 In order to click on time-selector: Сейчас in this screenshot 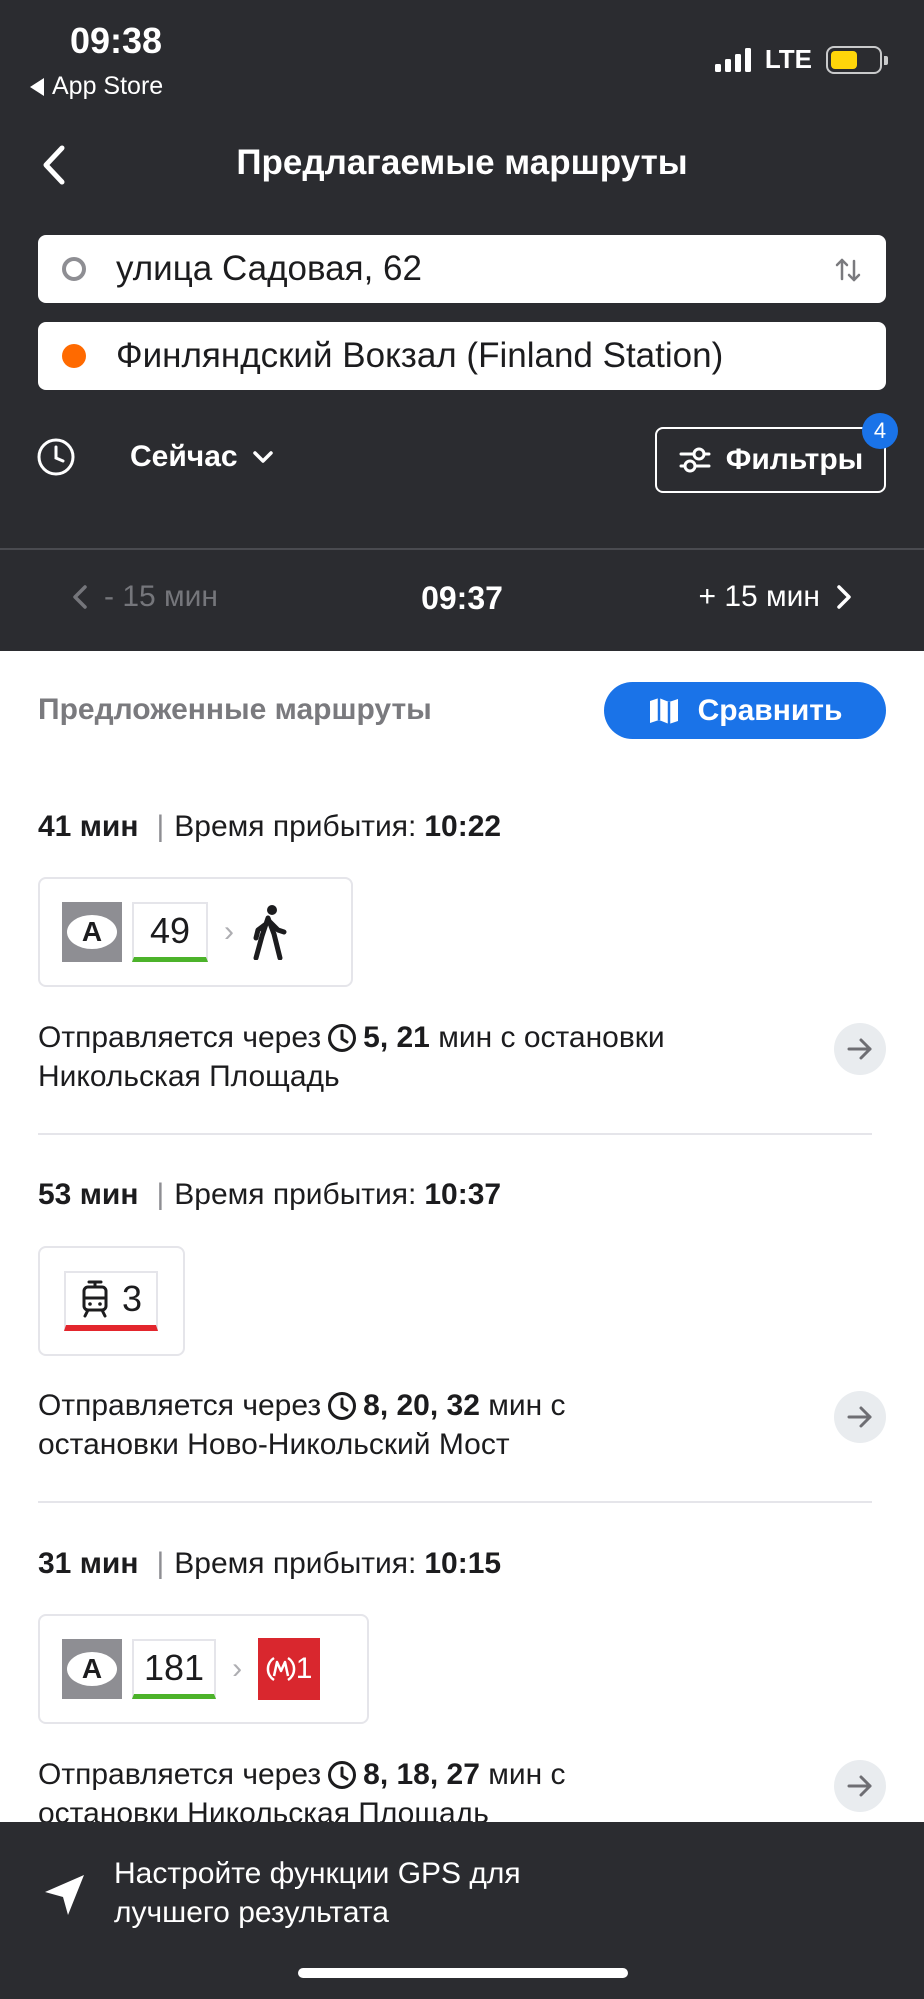, I will do `click(155, 457)`.